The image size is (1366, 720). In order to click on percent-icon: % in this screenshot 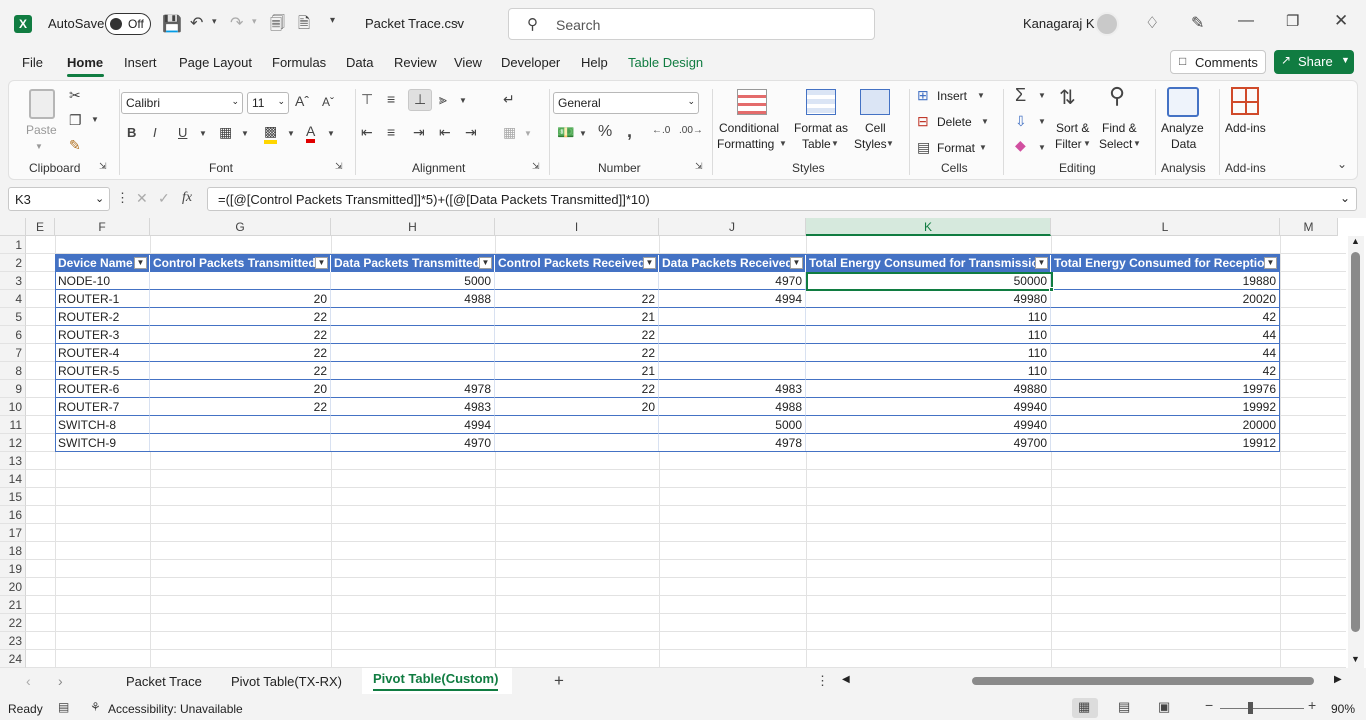, I will do `click(605, 132)`.